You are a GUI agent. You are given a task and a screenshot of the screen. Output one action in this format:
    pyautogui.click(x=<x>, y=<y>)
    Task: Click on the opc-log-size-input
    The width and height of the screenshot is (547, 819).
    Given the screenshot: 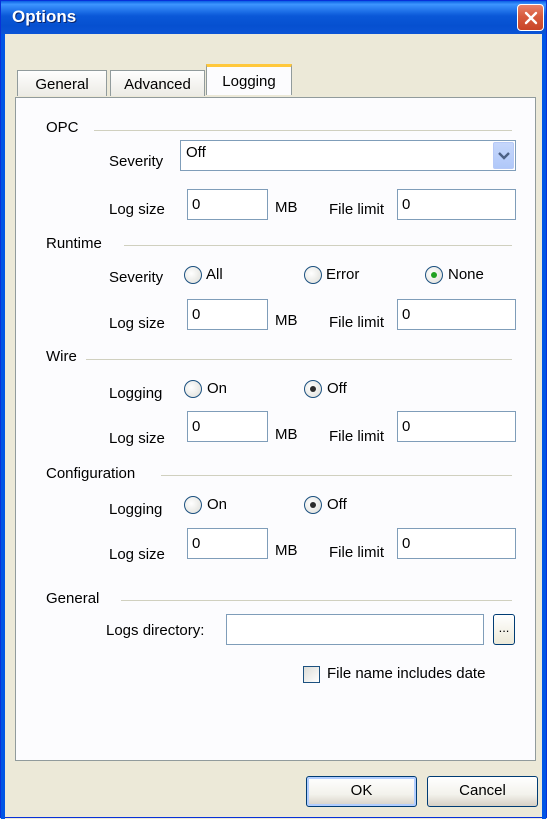 What is the action you would take?
    pyautogui.click(x=227, y=204)
    